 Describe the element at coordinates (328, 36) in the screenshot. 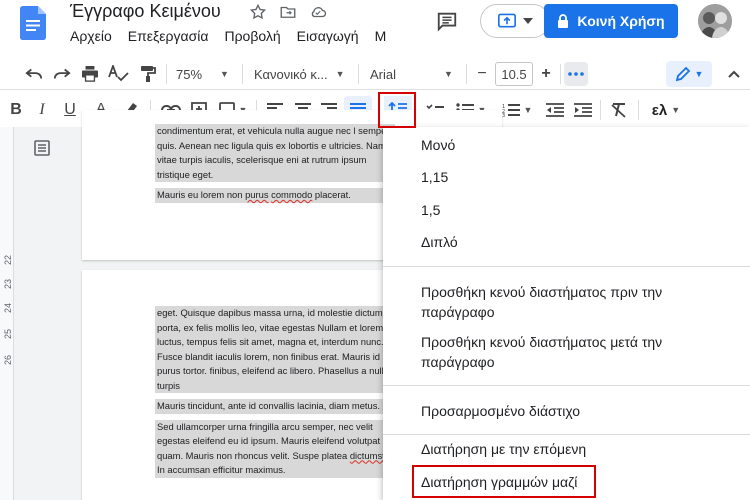

I see `menu-insert: Εισαγωγή` at that location.